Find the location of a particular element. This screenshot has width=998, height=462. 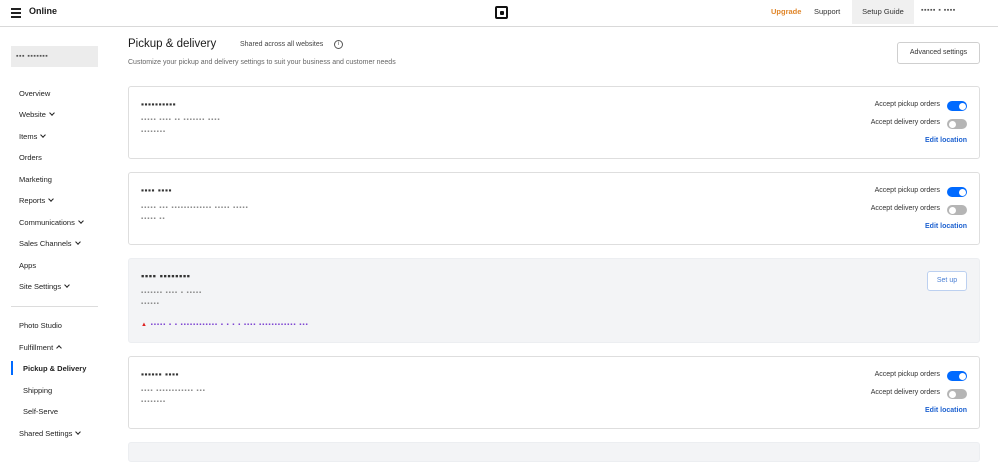

sidebar-item-label: Fulfillment is located at coordinates (36, 347).